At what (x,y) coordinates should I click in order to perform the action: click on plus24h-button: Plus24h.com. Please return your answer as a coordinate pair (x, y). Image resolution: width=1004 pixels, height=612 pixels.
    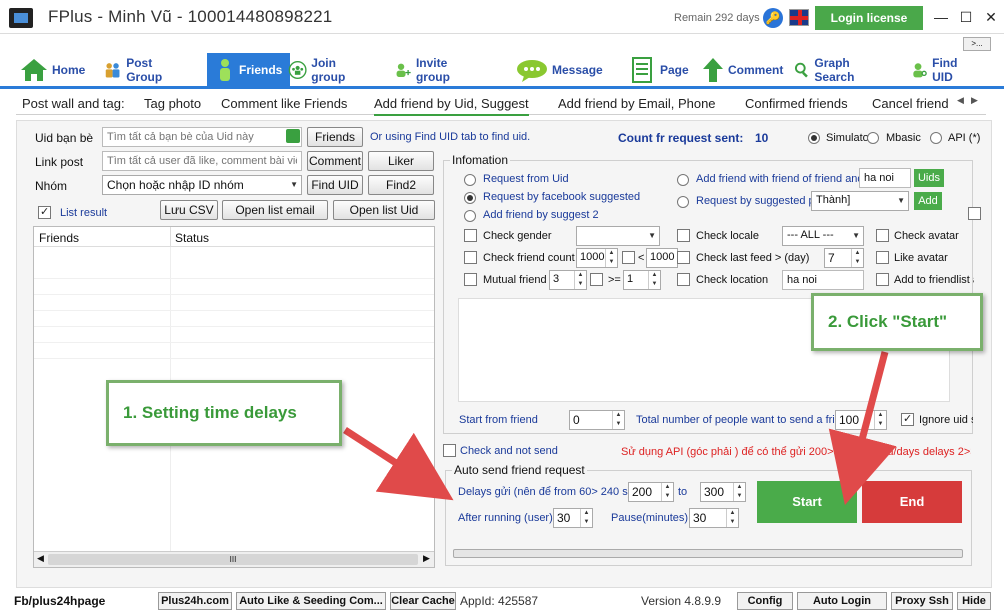
    Looking at the image, I should click on (195, 601).